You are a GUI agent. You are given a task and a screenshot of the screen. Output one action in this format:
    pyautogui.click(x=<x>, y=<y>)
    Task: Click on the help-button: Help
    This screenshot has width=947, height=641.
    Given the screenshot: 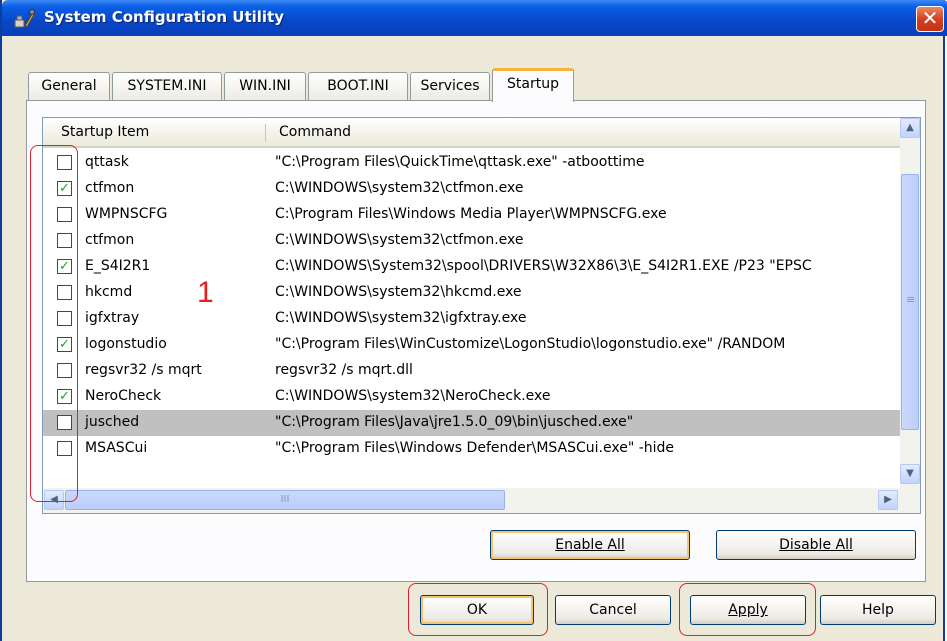 What is the action you would take?
    pyautogui.click(x=878, y=610)
    